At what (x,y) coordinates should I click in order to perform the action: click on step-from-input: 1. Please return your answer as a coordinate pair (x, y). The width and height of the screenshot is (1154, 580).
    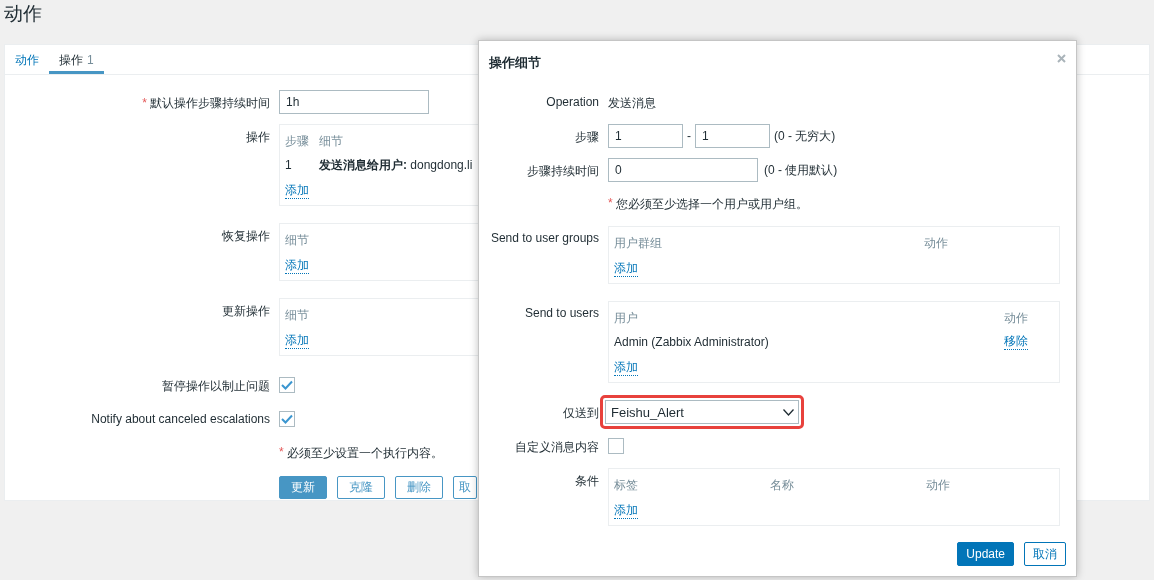
    Looking at the image, I should click on (645, 136).